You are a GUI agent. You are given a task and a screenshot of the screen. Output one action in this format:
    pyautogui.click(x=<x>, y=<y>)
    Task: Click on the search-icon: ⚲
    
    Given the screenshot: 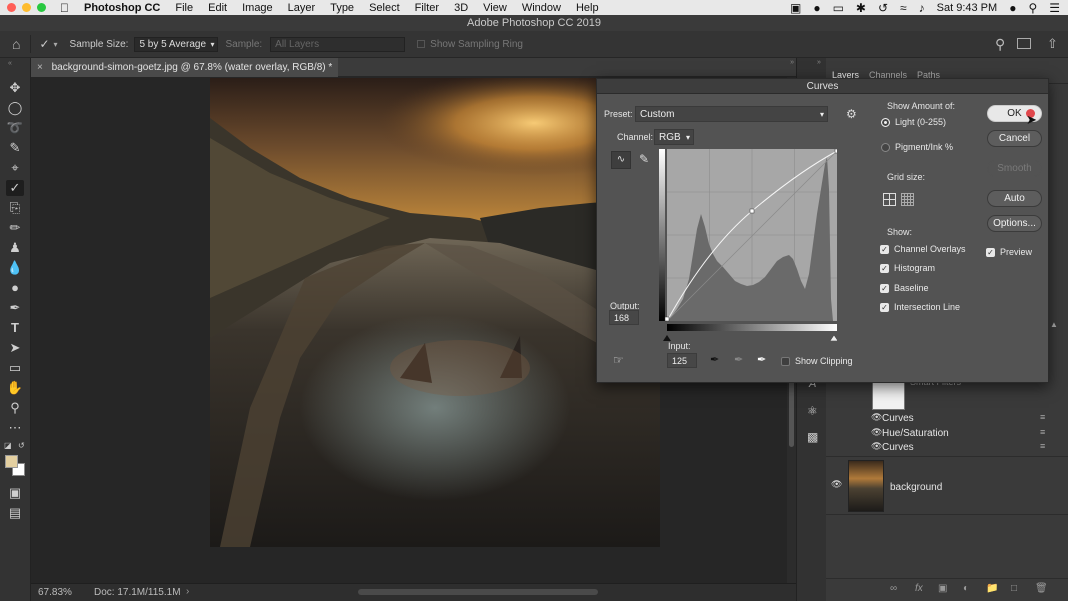 What is the action you would take?
    pyautogui.click(x=1000, y=44)
    